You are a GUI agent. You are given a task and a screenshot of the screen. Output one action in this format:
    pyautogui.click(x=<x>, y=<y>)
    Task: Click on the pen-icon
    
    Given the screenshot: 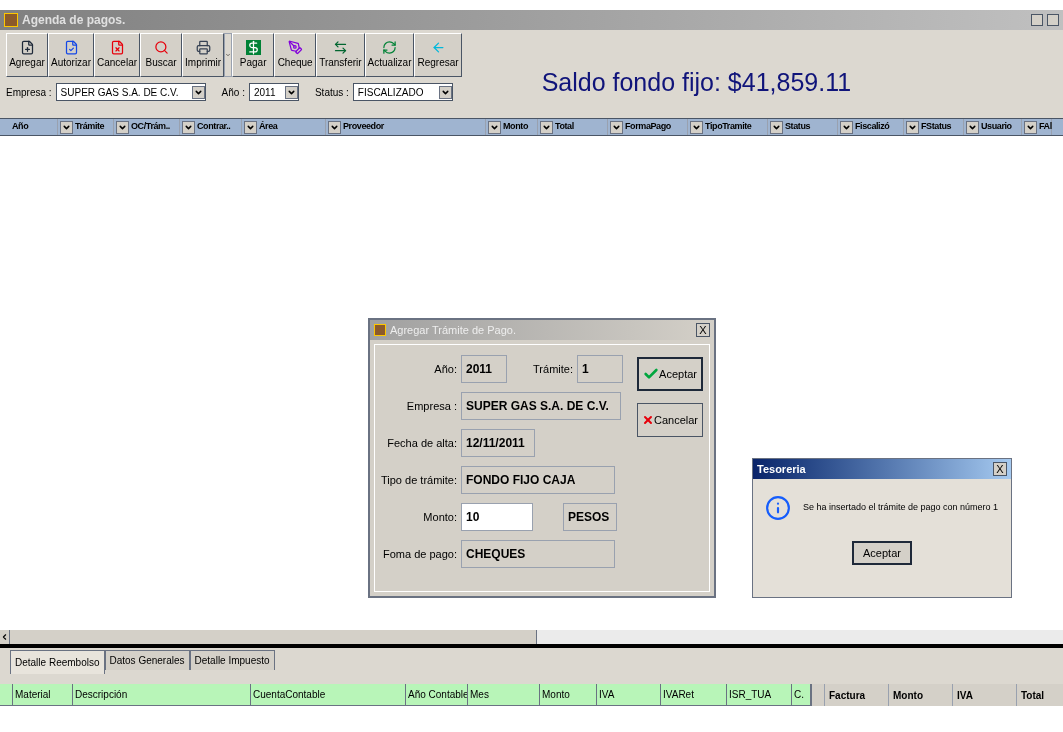 What is the action you would take?
    pyautogui.click(x=295, y=47)
    